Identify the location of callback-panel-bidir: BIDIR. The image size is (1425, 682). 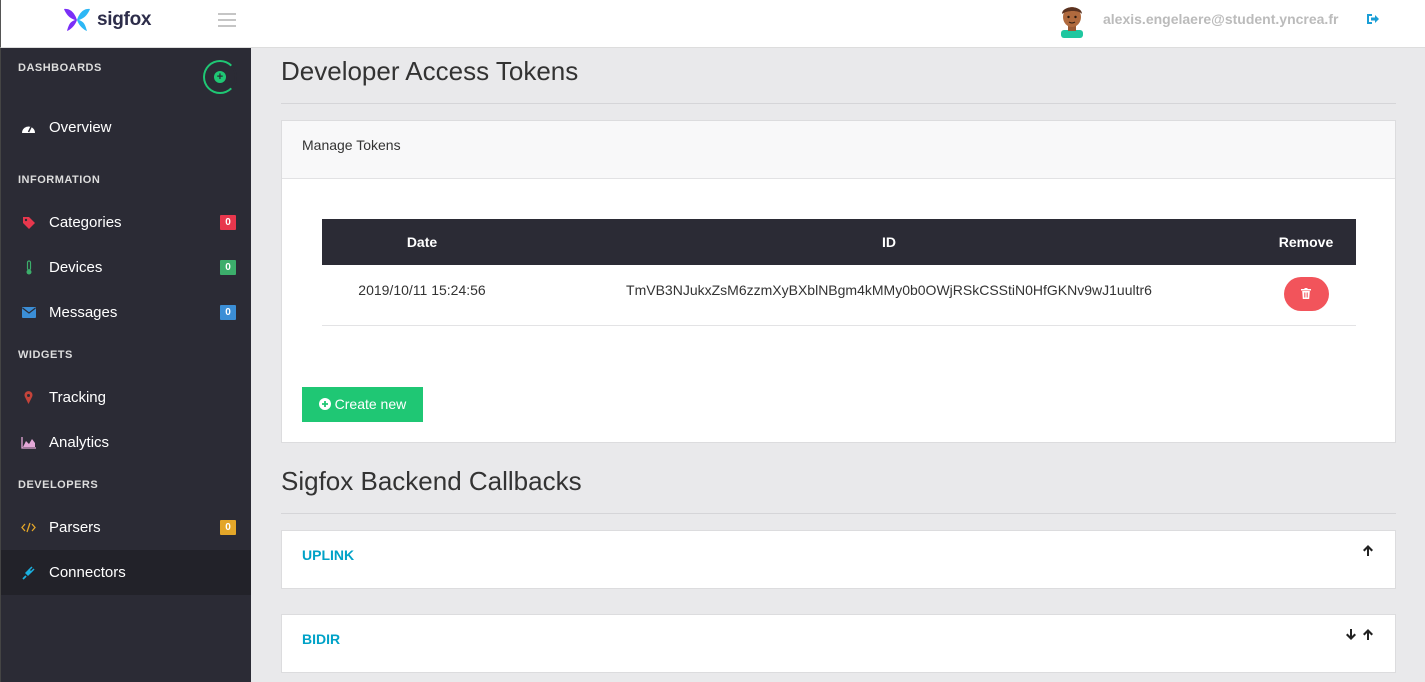
(838, 643).